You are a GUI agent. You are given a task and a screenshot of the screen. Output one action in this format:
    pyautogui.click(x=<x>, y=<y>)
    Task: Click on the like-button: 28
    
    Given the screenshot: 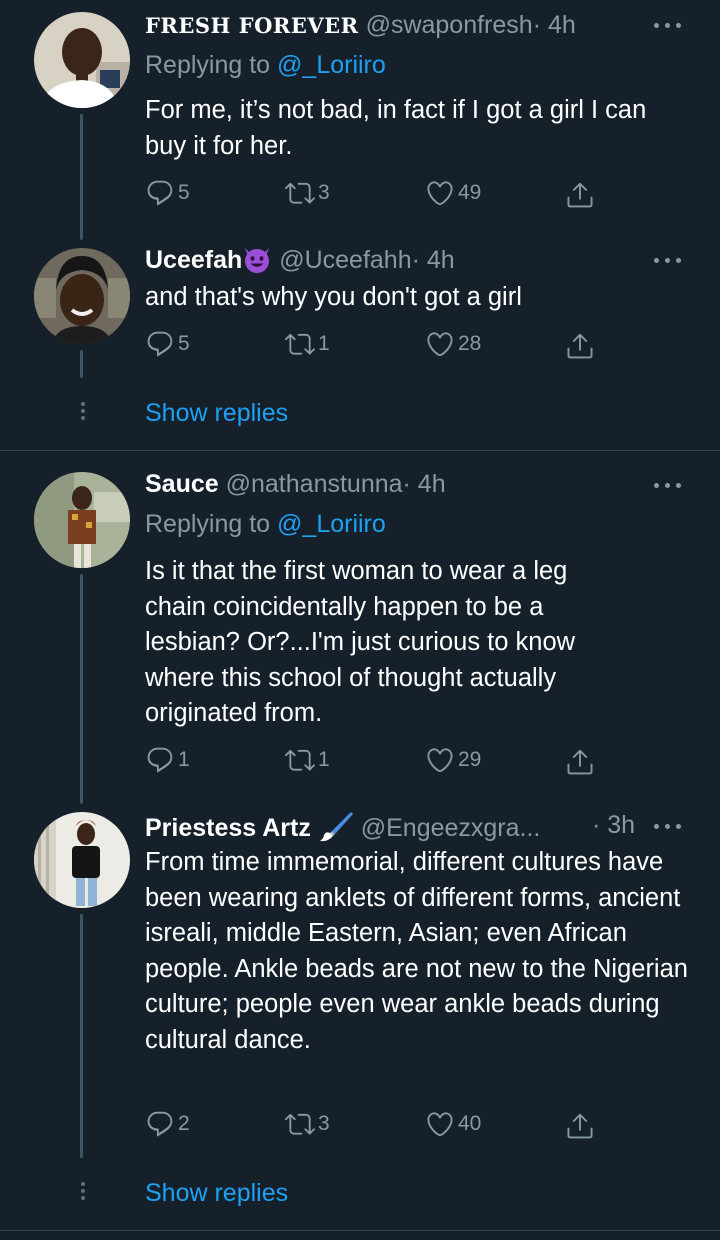 What is the action you would take?
    pyautogui.click(x=453, y=344)
    